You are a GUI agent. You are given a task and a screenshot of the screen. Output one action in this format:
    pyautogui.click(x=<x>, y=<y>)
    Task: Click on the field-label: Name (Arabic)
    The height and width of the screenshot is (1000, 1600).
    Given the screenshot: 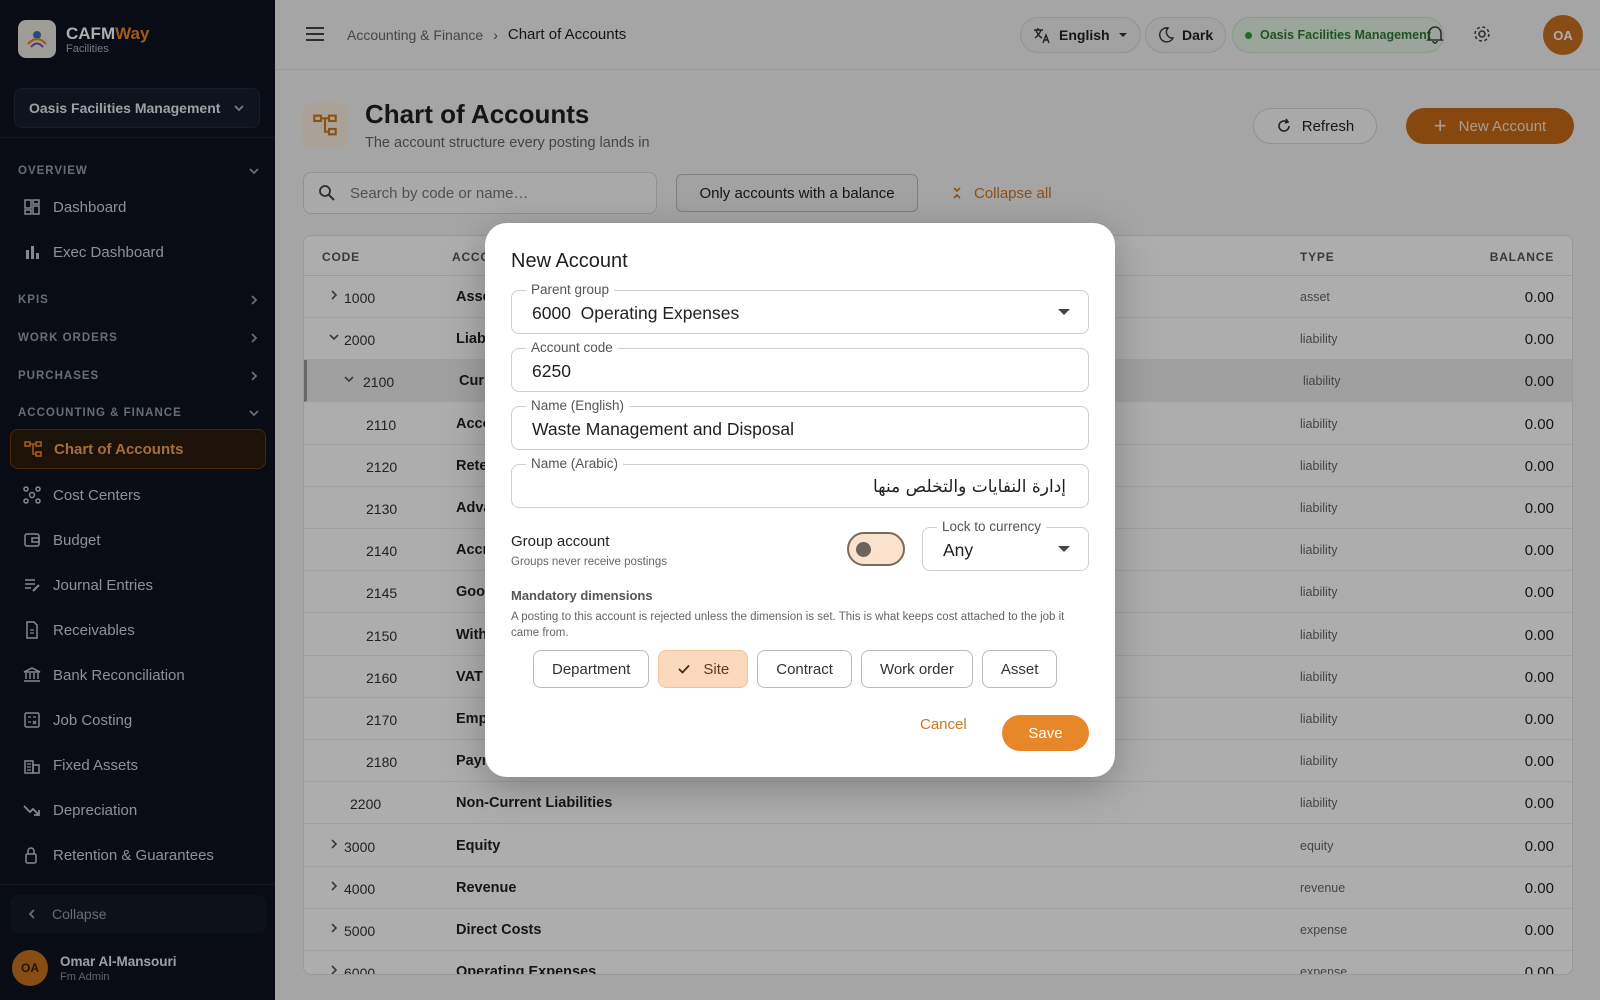 What is the action you would take?
    pyautogui.click(x=575, y=463)
    